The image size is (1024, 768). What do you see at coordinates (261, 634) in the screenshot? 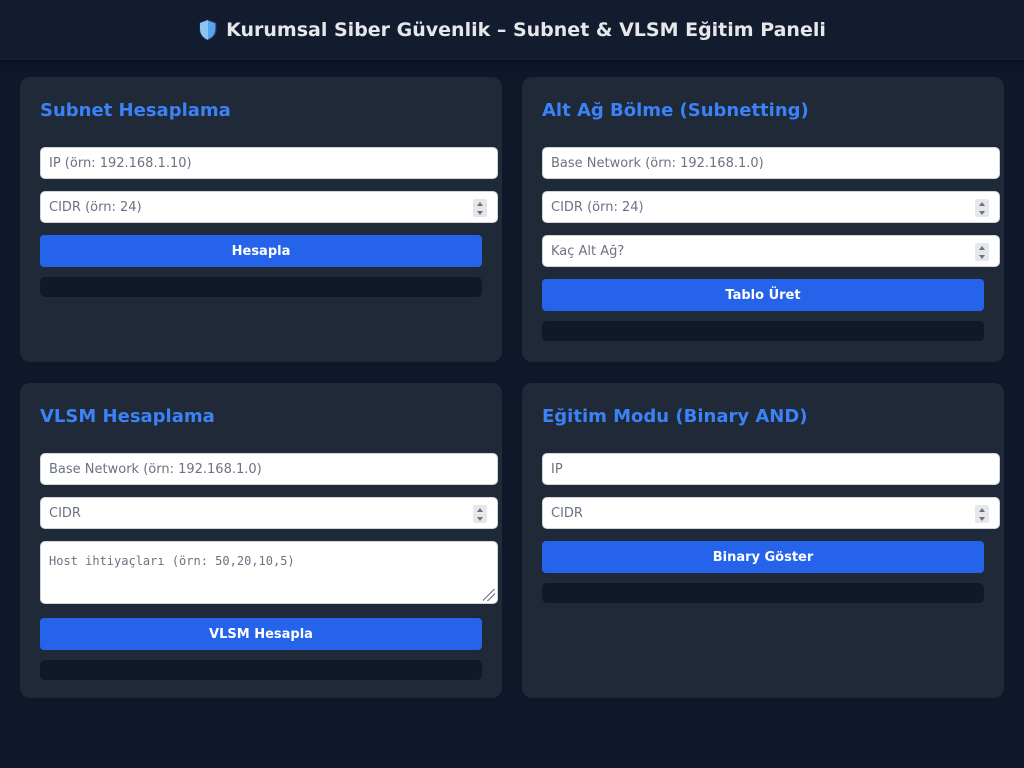
I see `vlsm-calculate-button: VLSM Hesapla` at bounding box center [261, 634].